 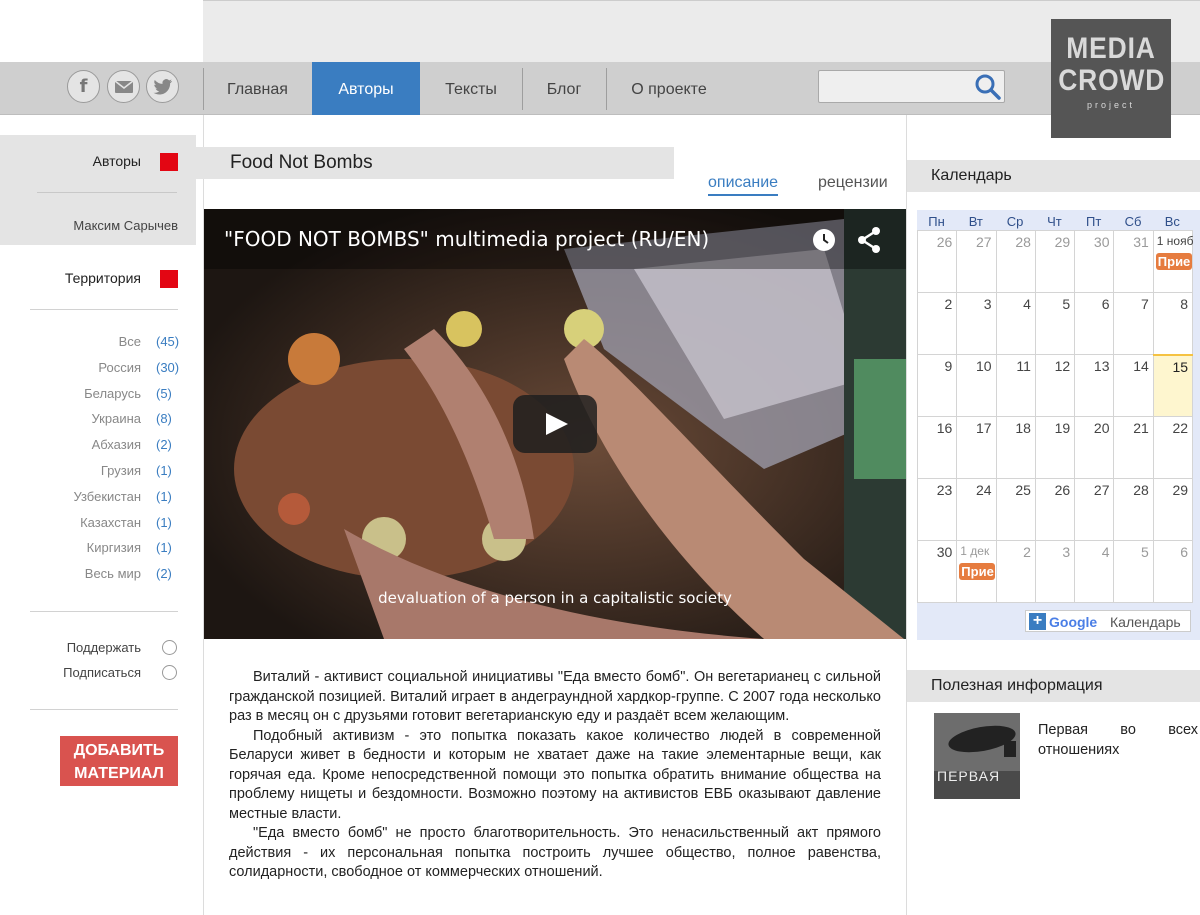 What do you see at coordinates (70, 393) in the screenshot?
I see `territory-name: Беларусь` at bounding box center [70, 393].